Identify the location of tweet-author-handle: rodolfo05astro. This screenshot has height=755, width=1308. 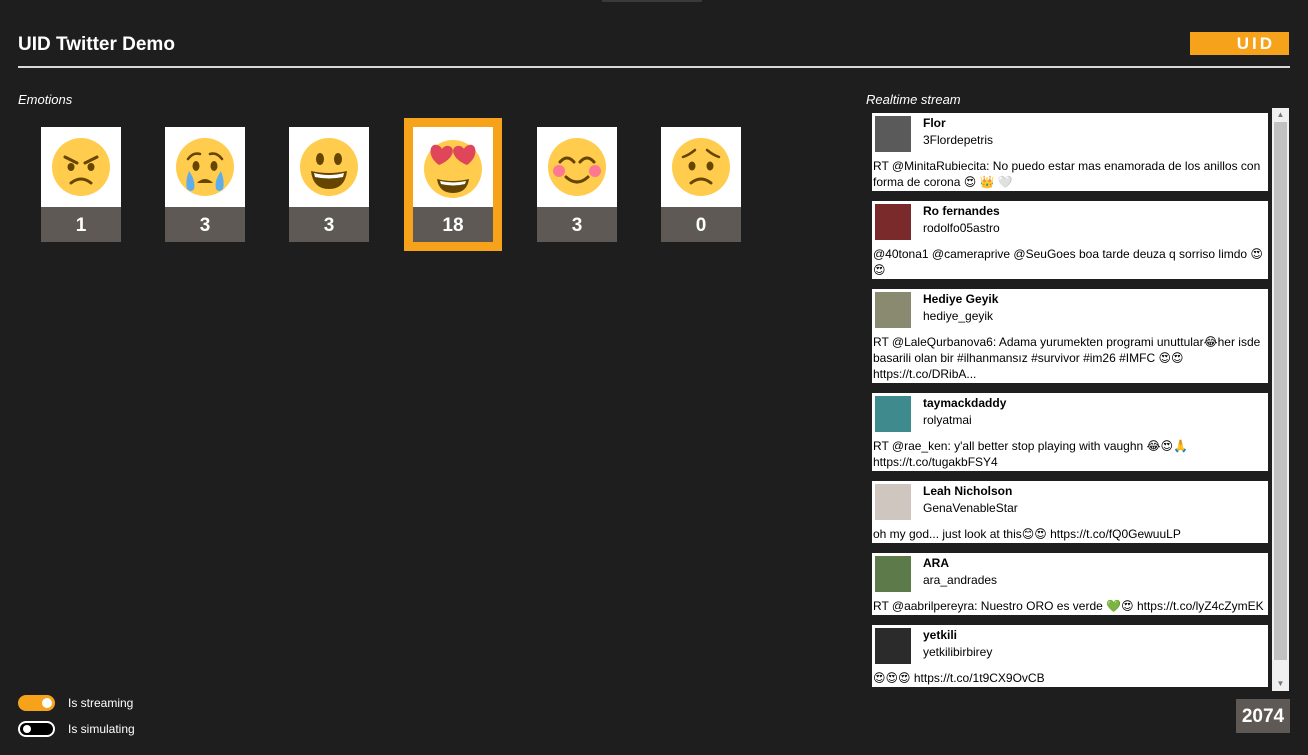
(961, 228).